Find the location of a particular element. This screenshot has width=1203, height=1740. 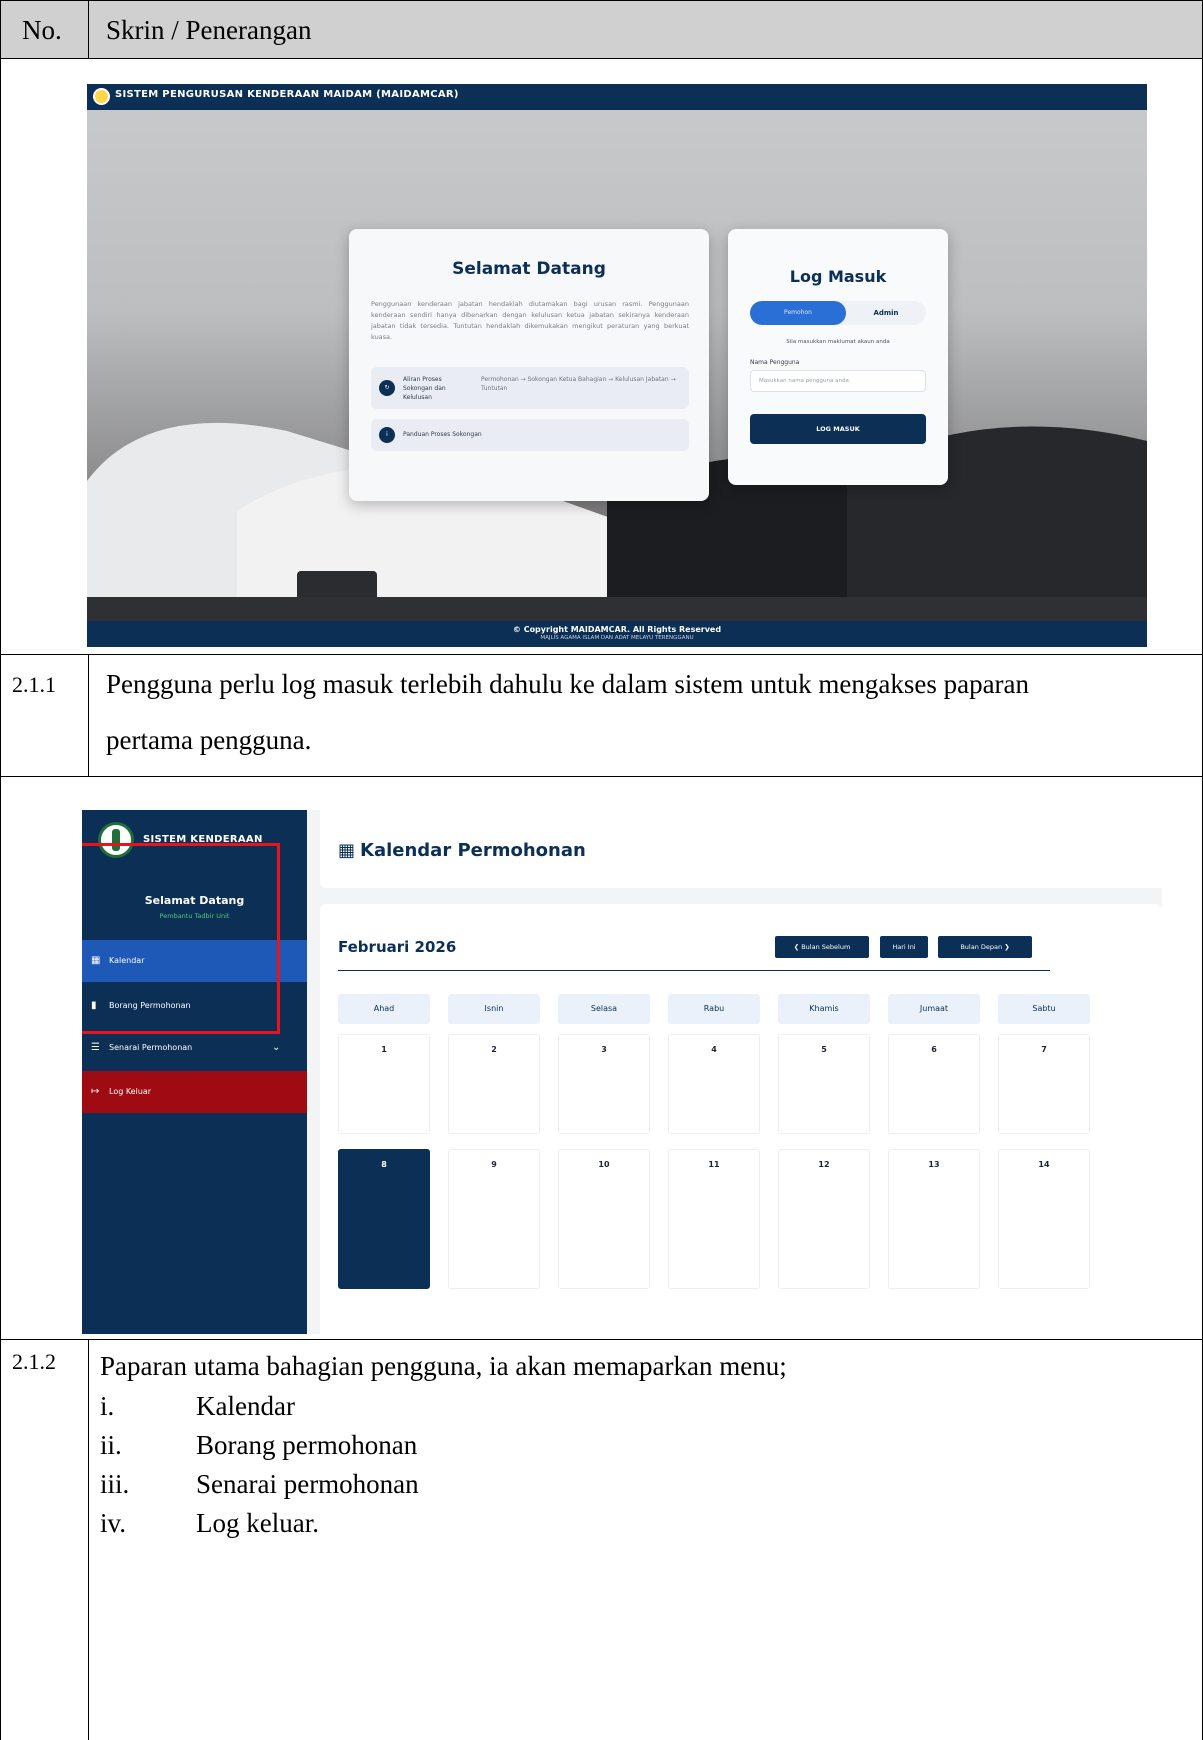

guide-label: Panduan Proses Sokongan is located at coordinates (442, 434).